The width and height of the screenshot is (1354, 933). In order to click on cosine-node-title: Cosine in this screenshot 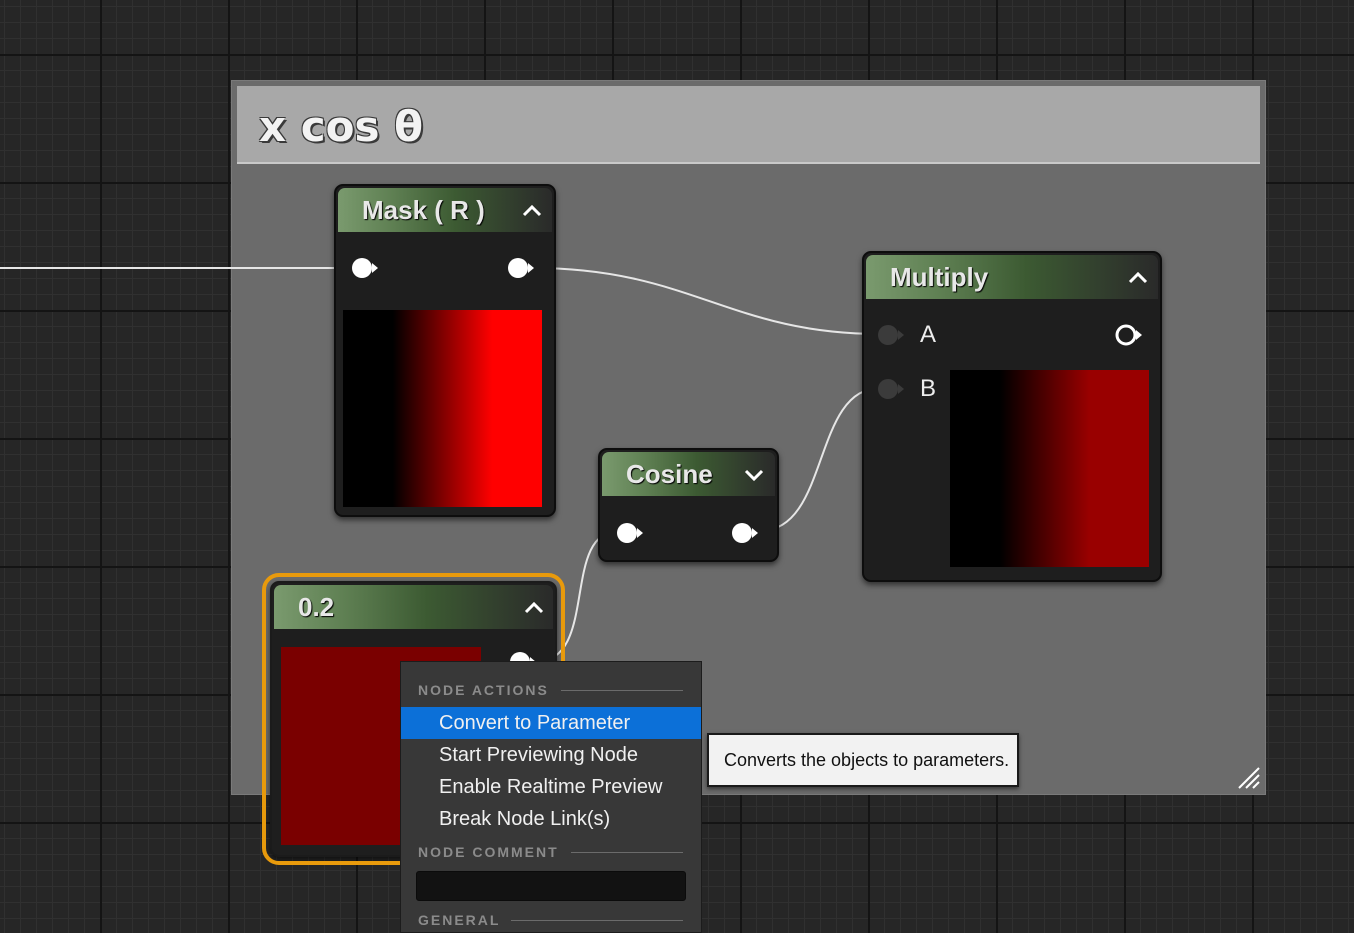, I will do `click(669, 474)`.